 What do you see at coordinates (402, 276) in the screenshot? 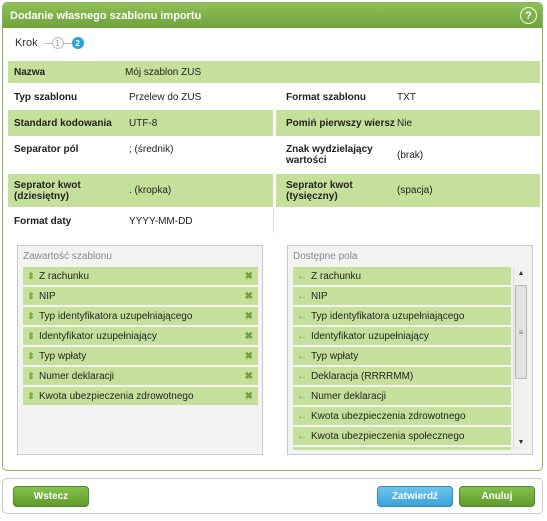
I see `list-item: ← Z rachunku` at bounding box center [402, 276].